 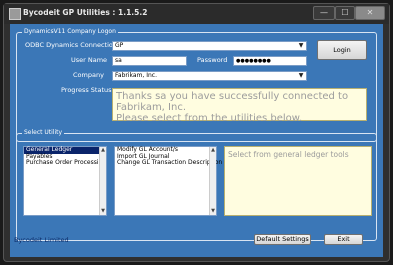 What do you see at coordinates (85, 12) in the screenshot?
I see `window-title: Bycodeit GP Utilities : 1.1.5.2` at bounding box center [85, 12].